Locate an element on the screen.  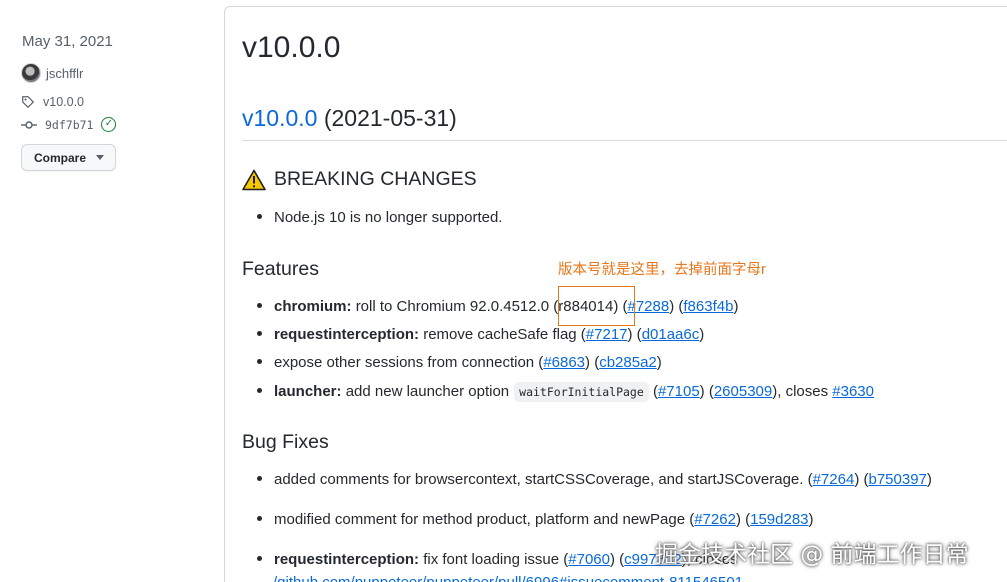
compare-button: Compare is located at coordinates (68, 157).